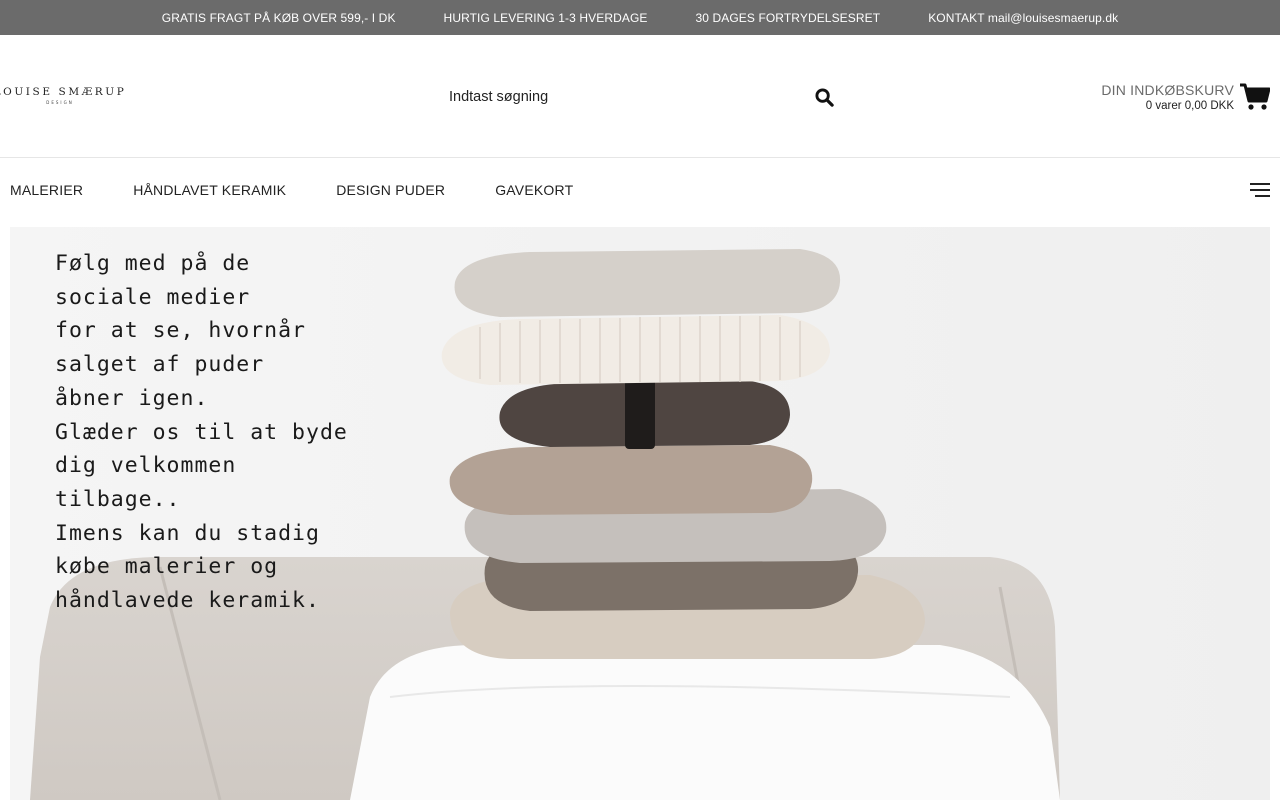 Image resolution: width=1280 pixels, height=800 pixels. What do you see at coordinates (1167, 89) in the screenshot?
I see `cart-title: DIN INDKØBSKURV` at bounding box center [1167, 89].